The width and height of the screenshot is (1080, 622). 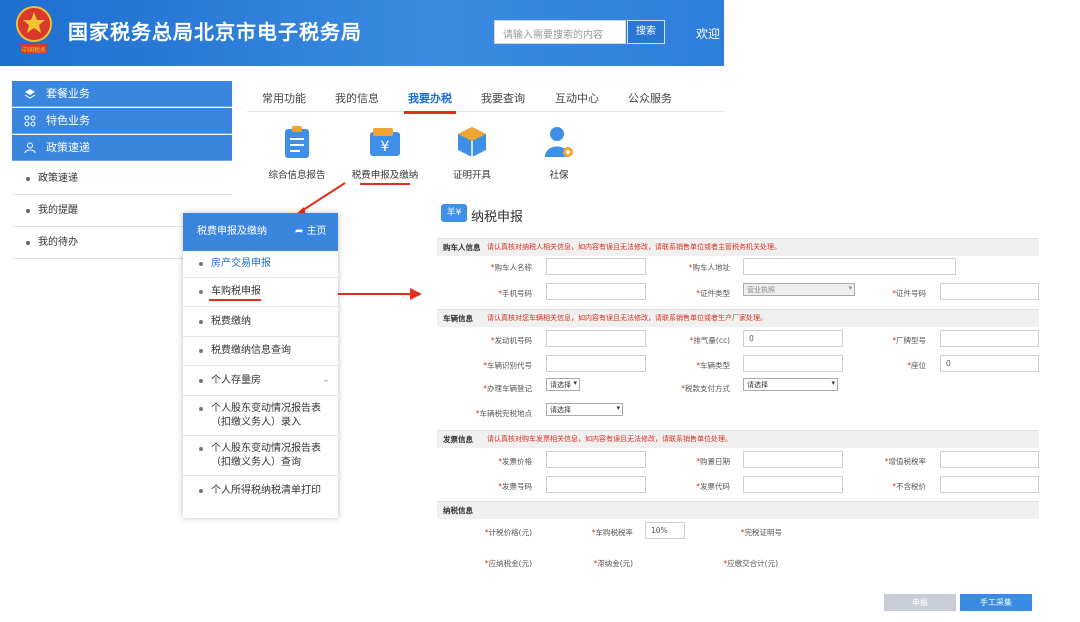 What do you see at coordinates (462, 247) in the screenshot?
I see `section-label: 购车人信息` at bounding box center [462, 247].